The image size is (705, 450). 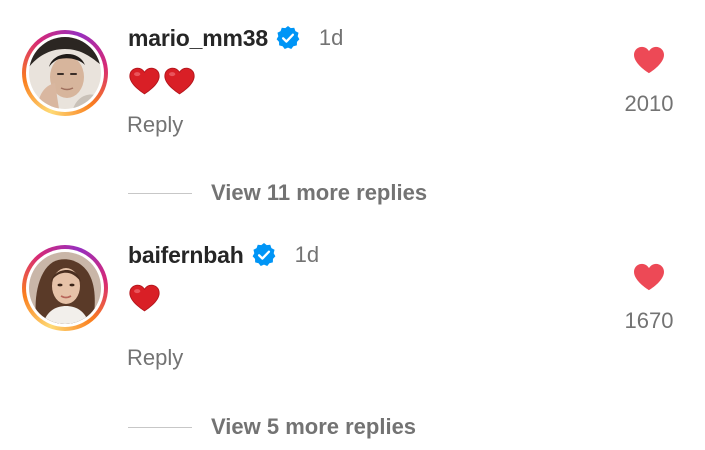 I want to click on view-more-replies-button: View 11 more replies, so click(x=277, y=193).